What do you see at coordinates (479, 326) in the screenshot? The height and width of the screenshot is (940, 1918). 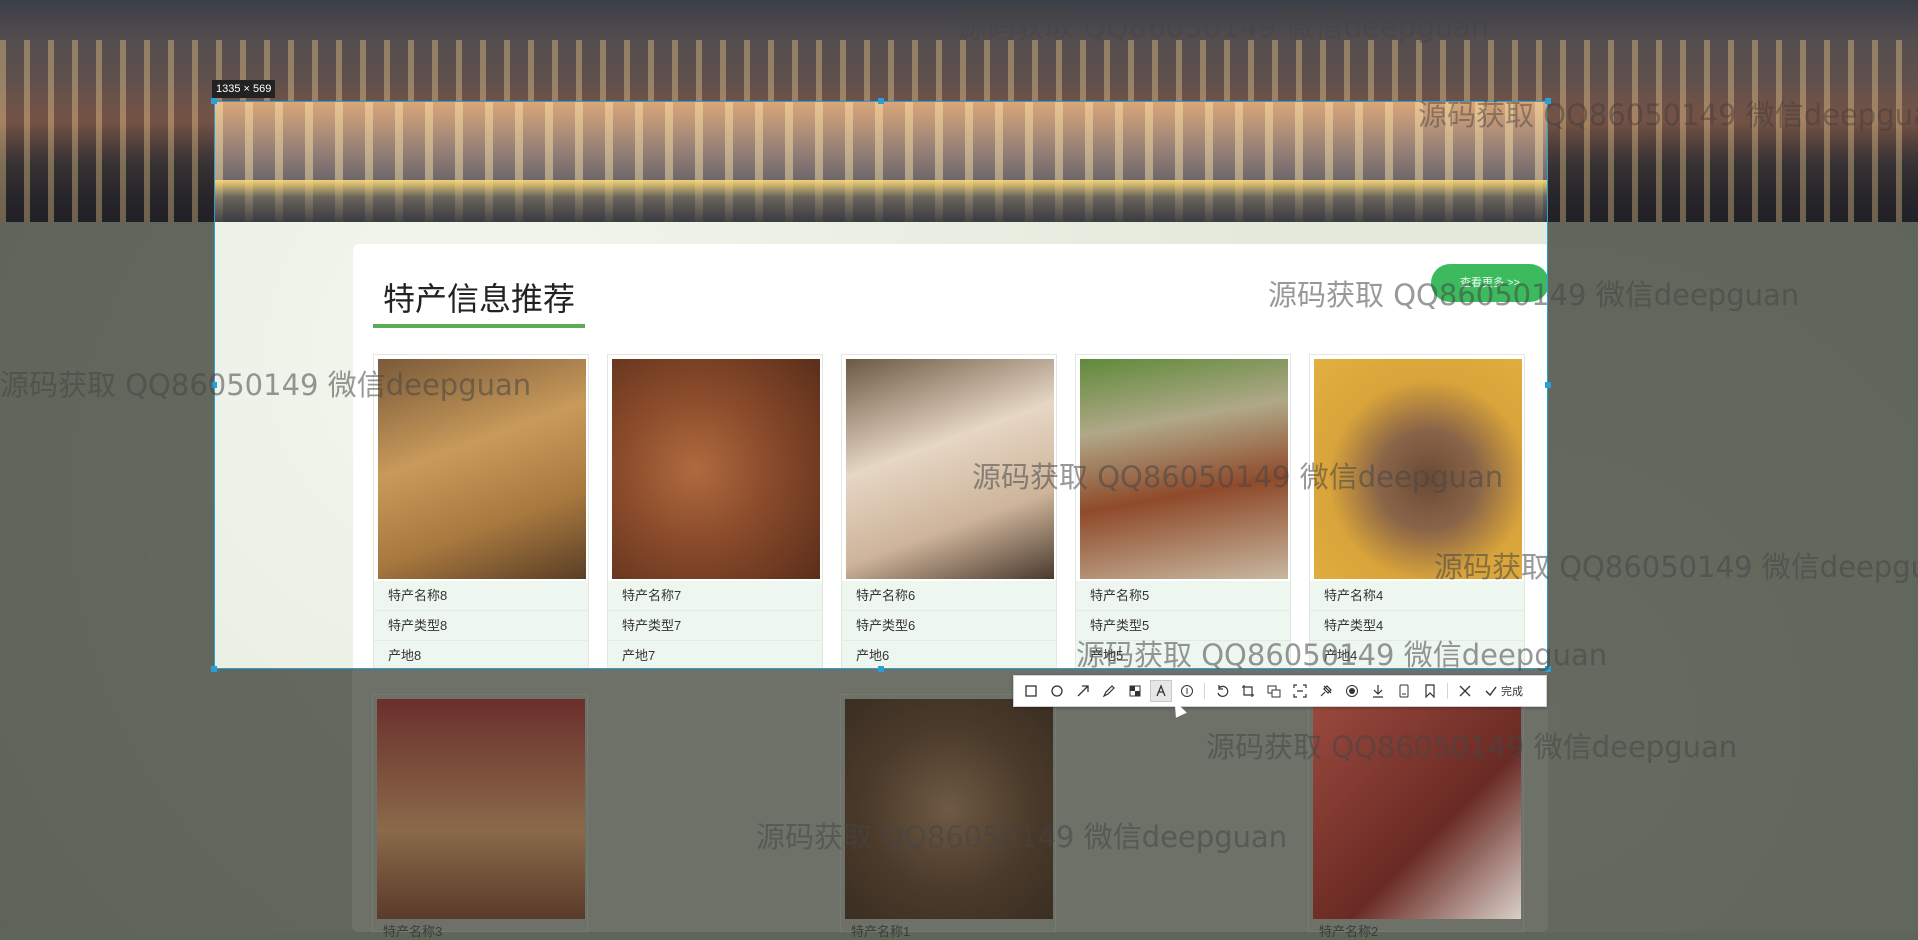 I see `title-underline` at bounding box center [479, 326].